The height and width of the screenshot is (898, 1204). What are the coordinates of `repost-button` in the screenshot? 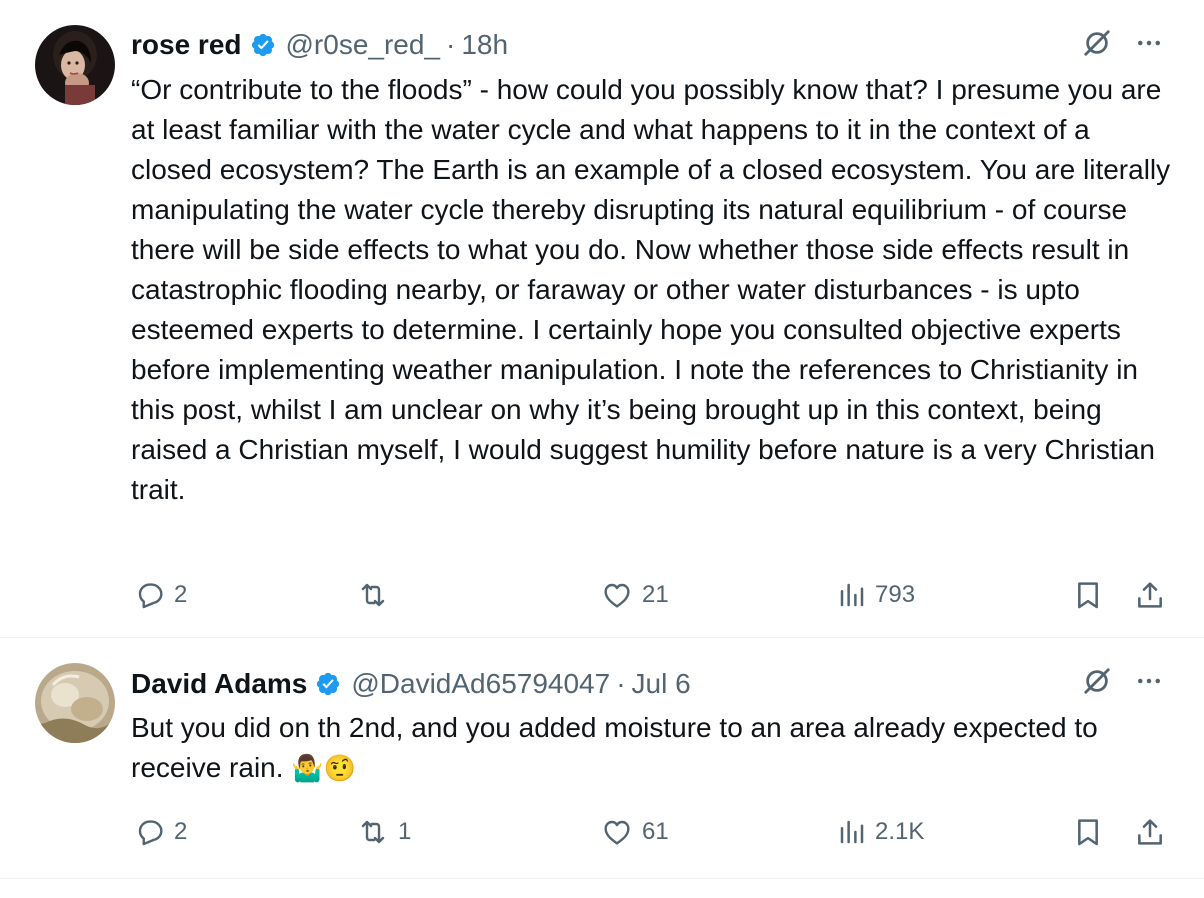 It's located at (377, 595).